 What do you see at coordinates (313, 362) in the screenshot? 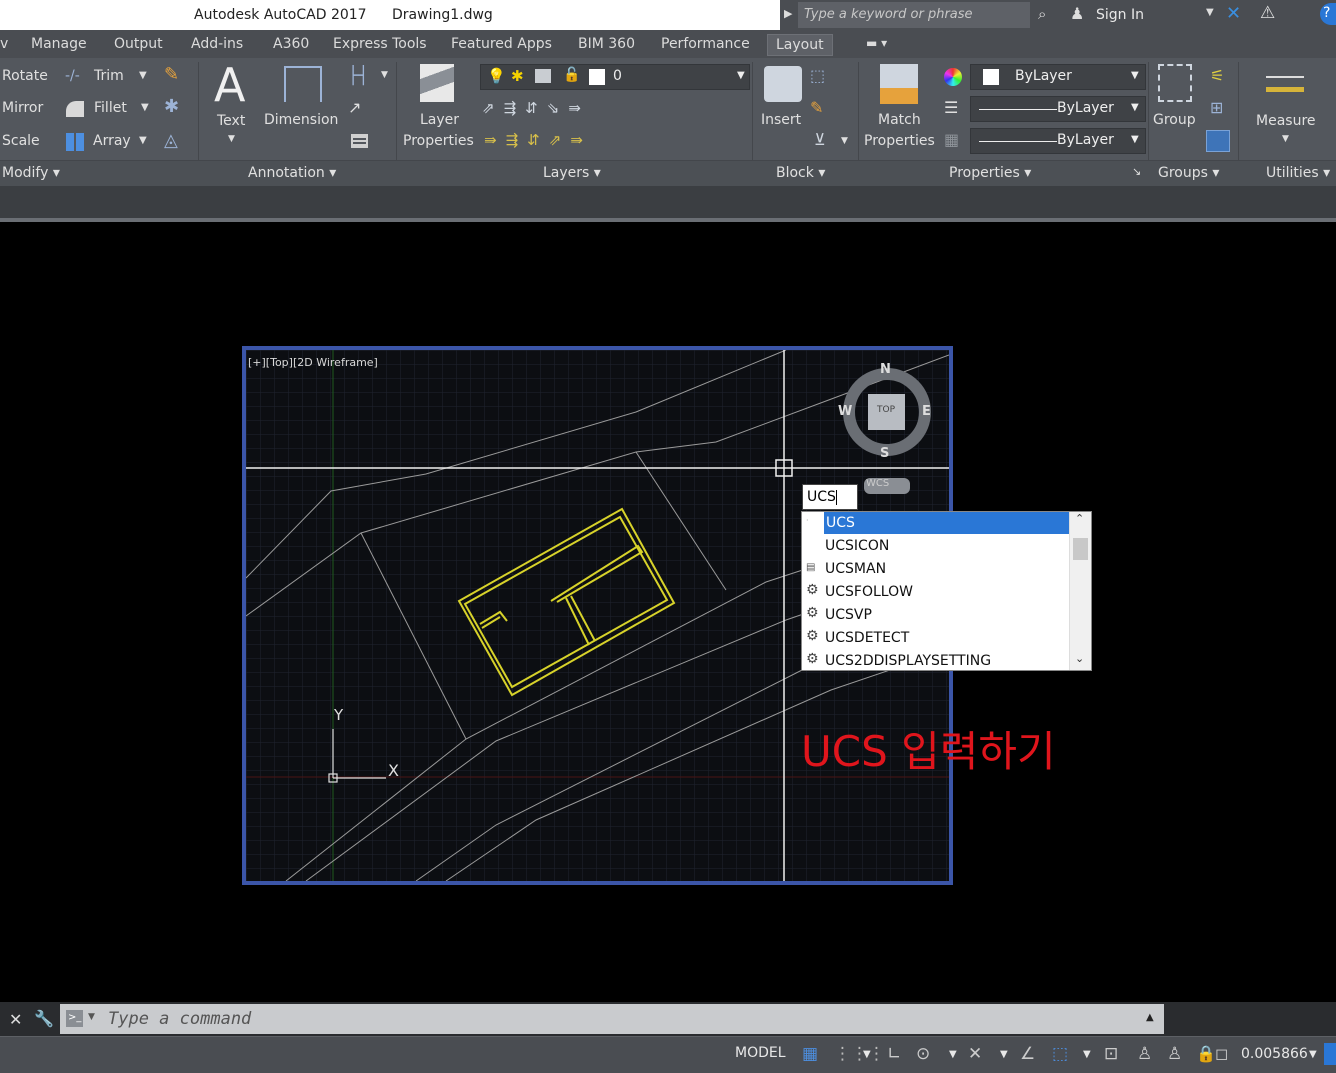
I see `viewport-controls: [+][Top][2D Wireframe]` at bounding box center [313, 362].